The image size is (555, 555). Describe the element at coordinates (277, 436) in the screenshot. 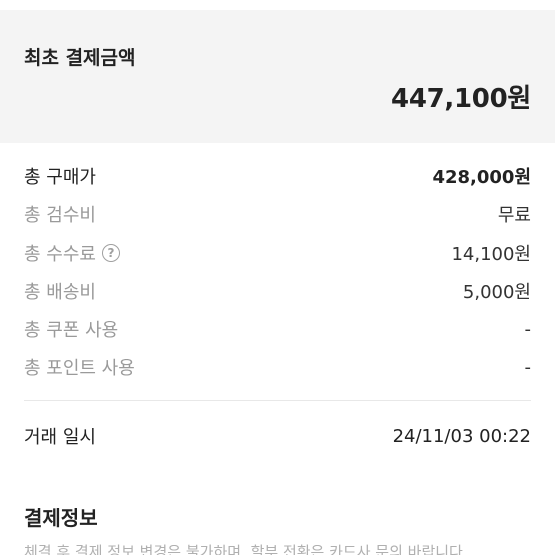

I see `row-transaction-date: 거래 일시 24/11/03 00:22` at that location.